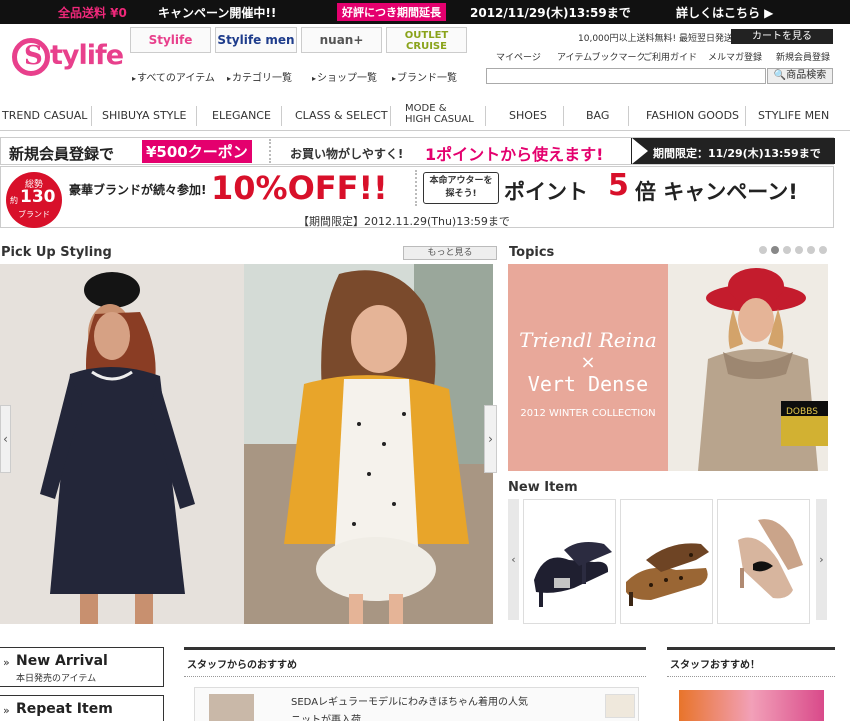 The height and width of the screenshot is (721, 850). What do you see at coordinates (751, 705) in the screenshot?
I see `staff-pick-thumbnail` at bounding box center [751, 705].